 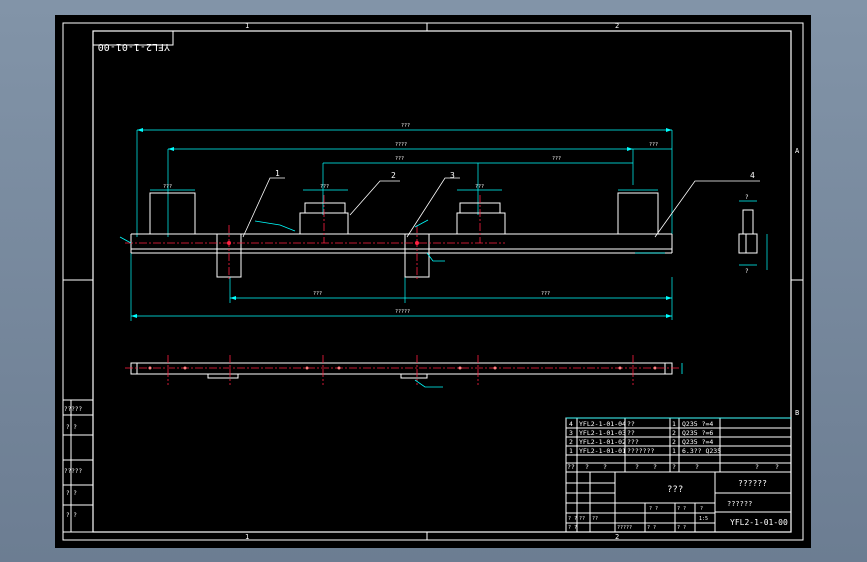 What do you see at coordinates (697, 424) in the screenshot?
I see `part-material-4: Q235 ?=4` at bounding box center [697, 424].